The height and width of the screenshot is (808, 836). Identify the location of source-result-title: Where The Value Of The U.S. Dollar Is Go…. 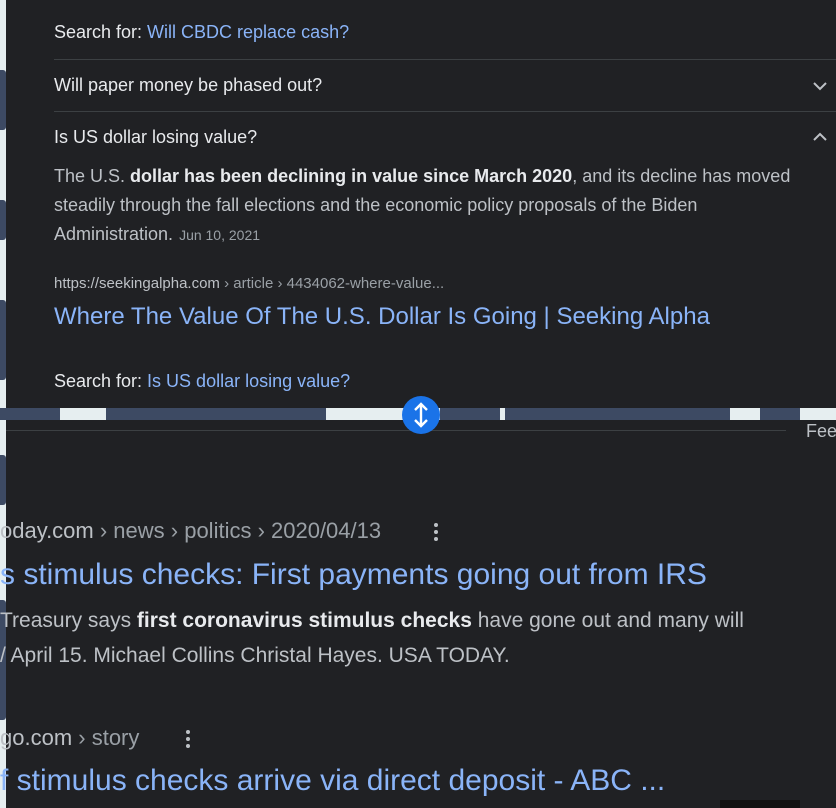
(382, 317).